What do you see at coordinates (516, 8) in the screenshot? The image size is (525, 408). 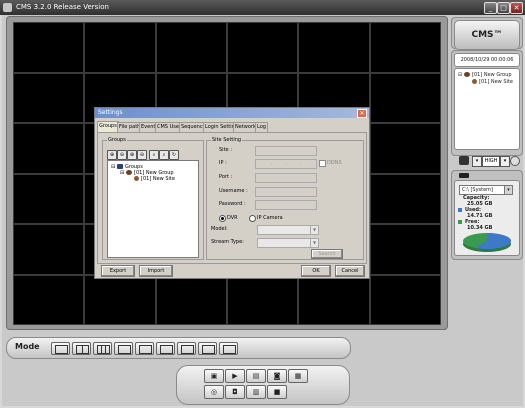 I see `close-button: ✕` at bounding box center [516, 8].